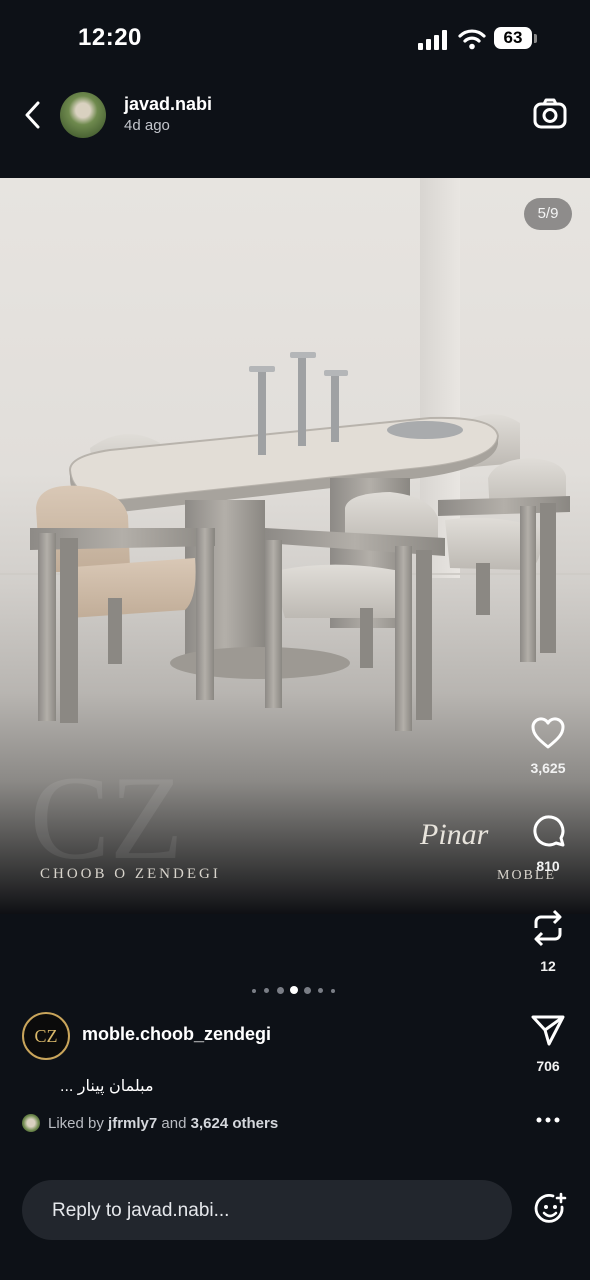 This screenshot has width=590, height=1280. Describe the element at coordinates (551, 1209) in the screenshot. I see `emoji-icon` at that location.